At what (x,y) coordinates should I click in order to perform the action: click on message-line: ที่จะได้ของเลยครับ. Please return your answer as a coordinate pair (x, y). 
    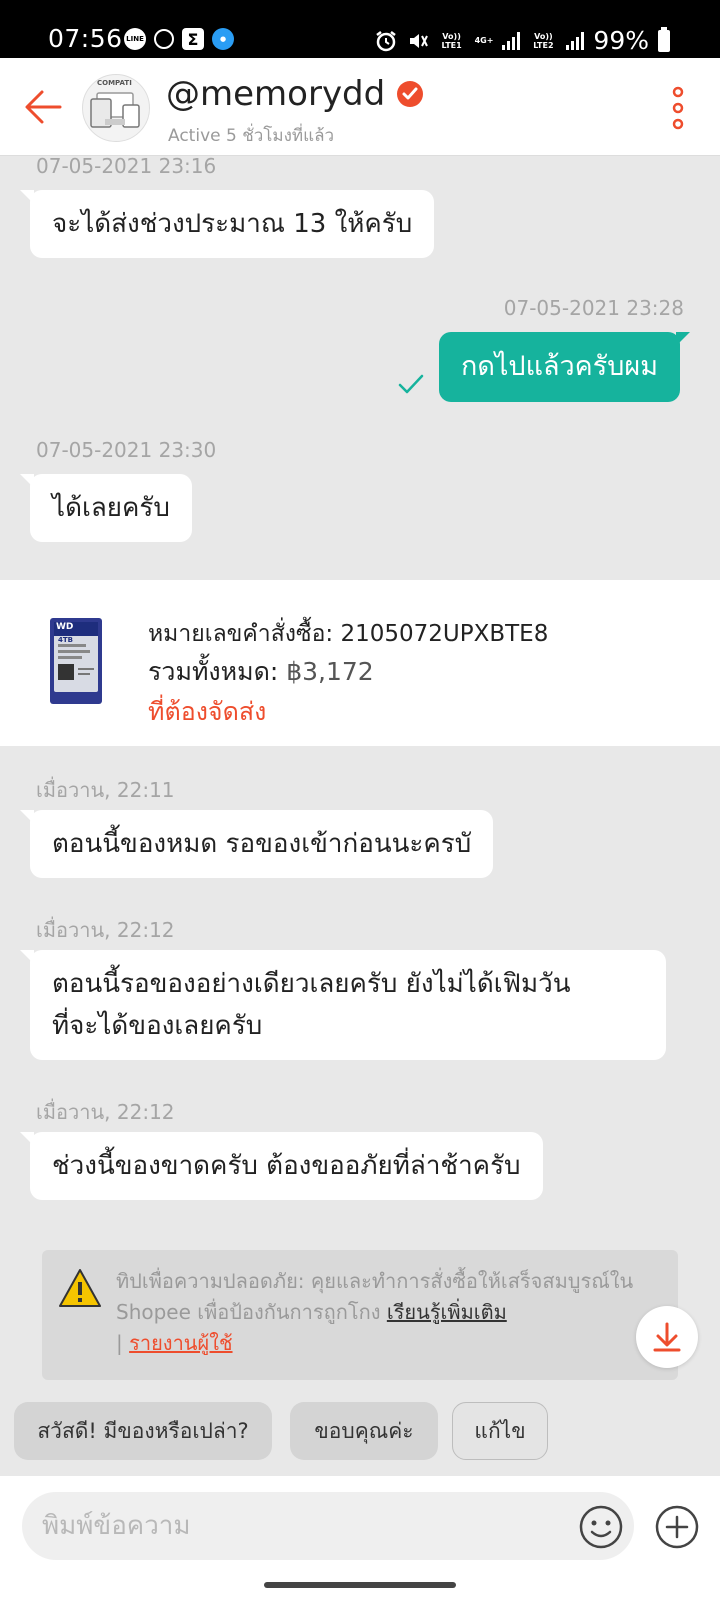
    Looking at the image, I should click on (157, 1026).